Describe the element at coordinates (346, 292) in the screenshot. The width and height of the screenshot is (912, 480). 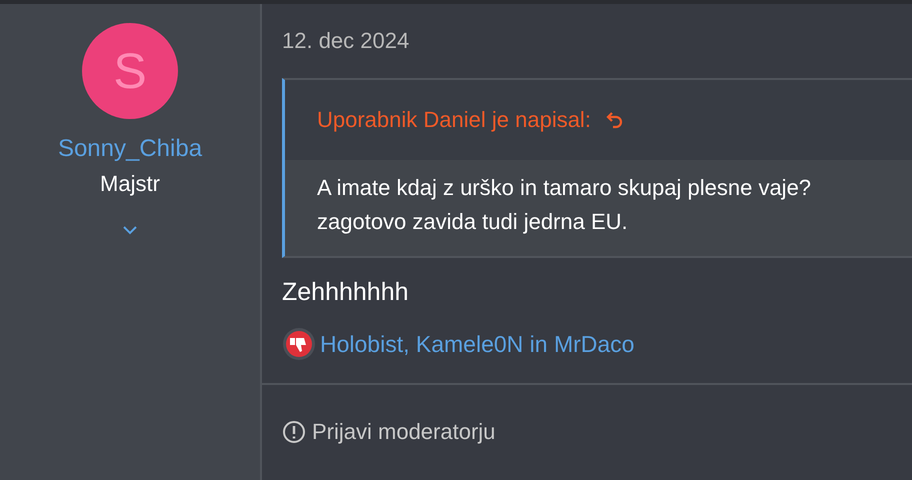
I see `post-text: Zehhhhhhh` at that location.